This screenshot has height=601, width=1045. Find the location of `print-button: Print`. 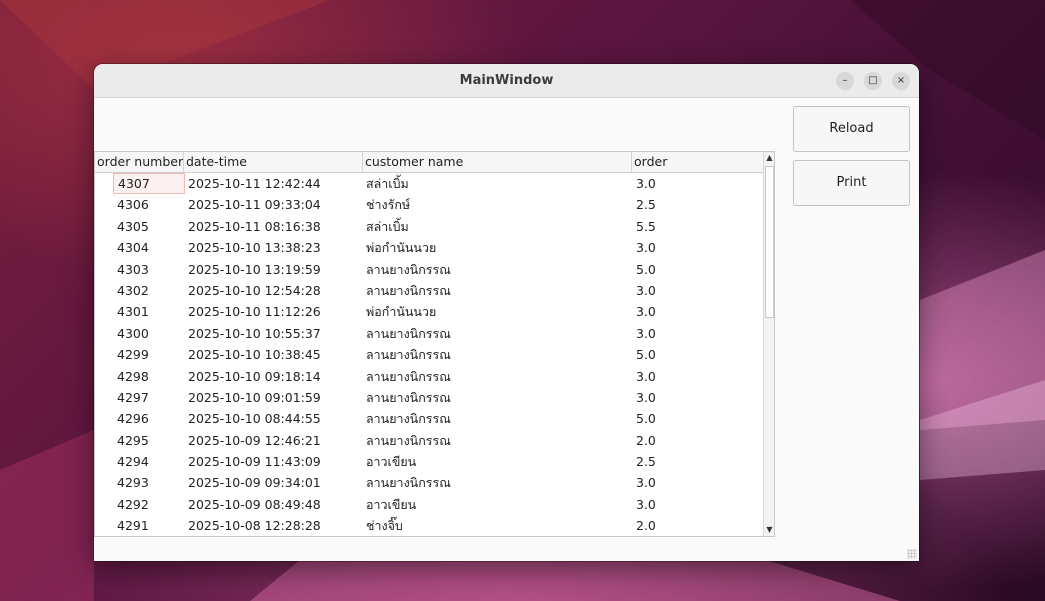

print-button: Print is located at coordinates (851, 183).